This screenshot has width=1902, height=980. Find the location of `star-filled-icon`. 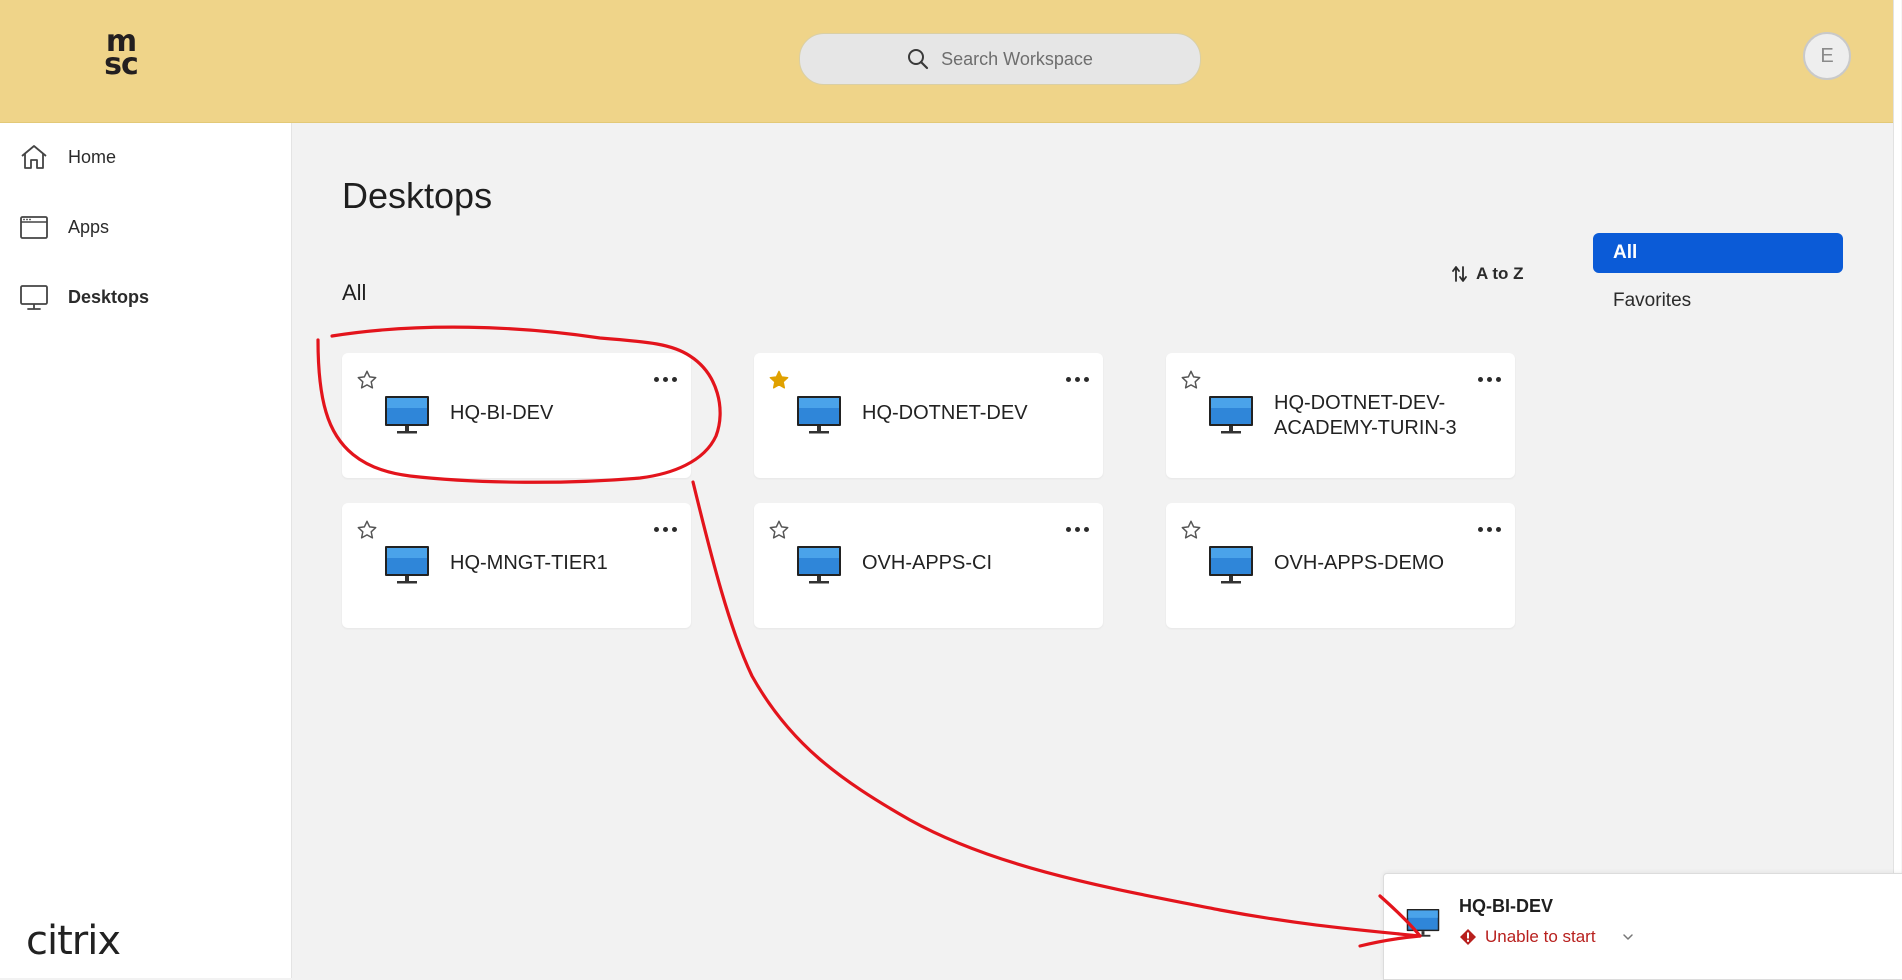

star-filled-icon is located at coordinates (779, 380).